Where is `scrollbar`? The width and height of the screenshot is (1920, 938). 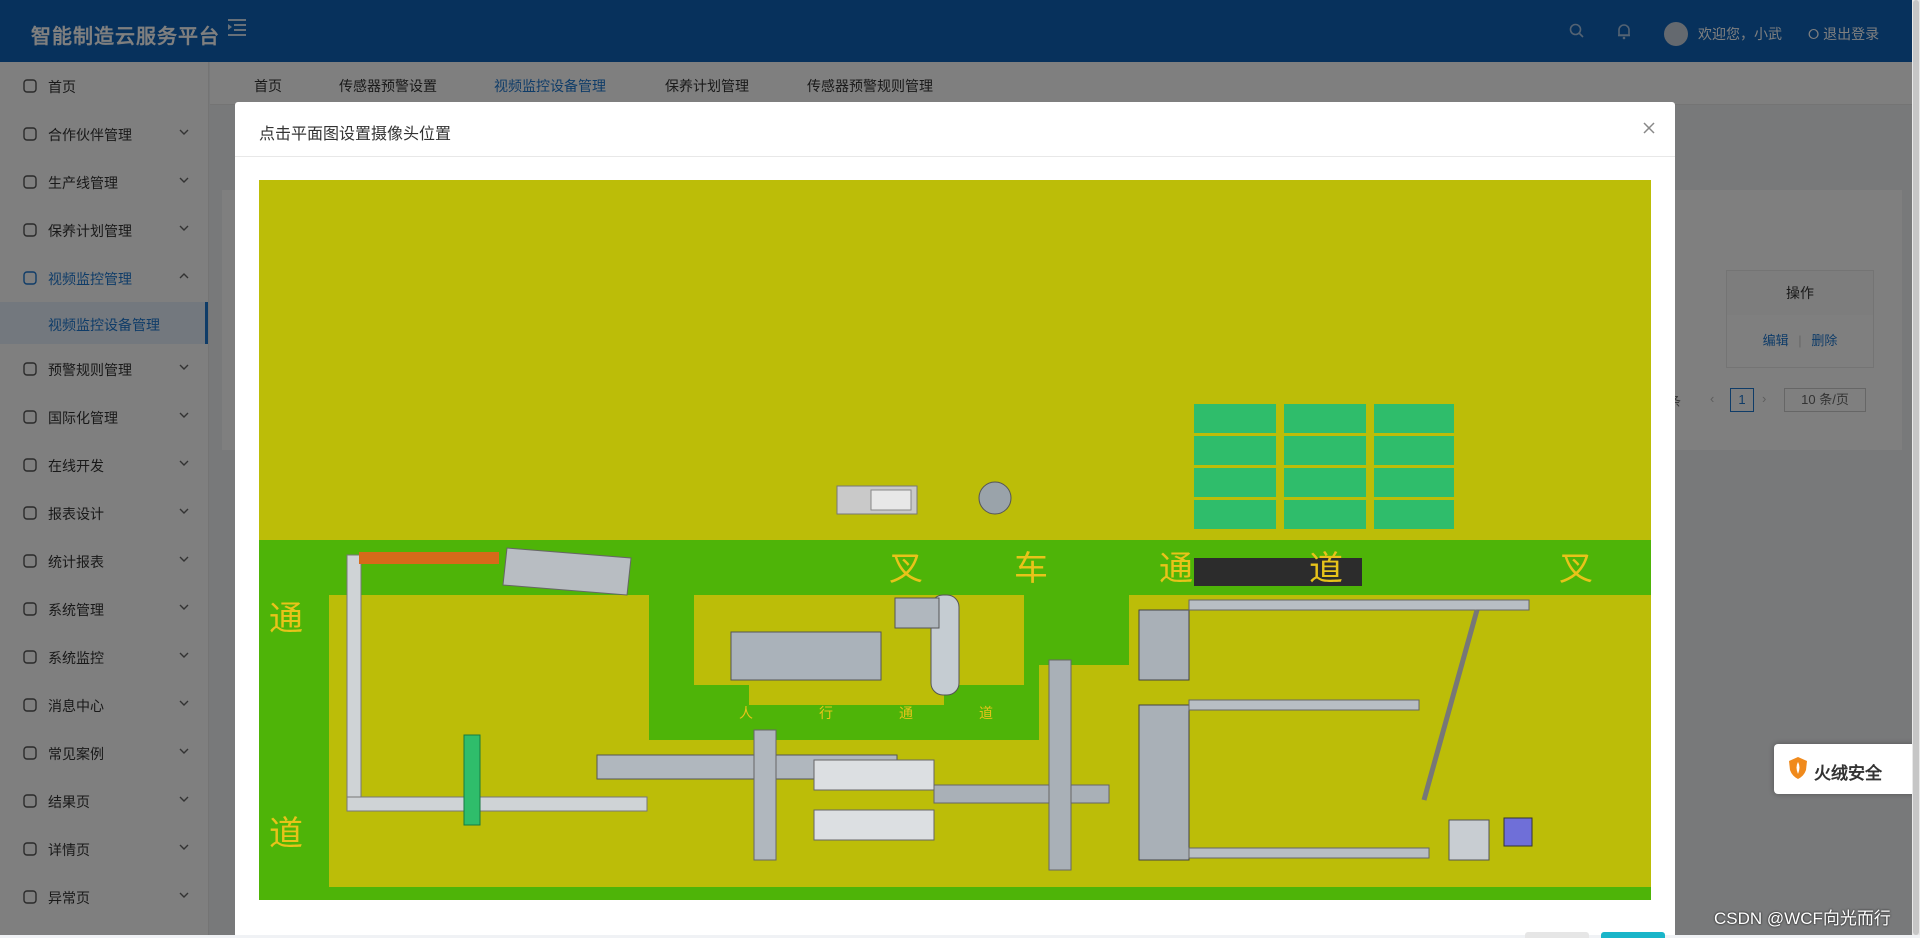
scrollbar is located at coordinates (1916, 467).